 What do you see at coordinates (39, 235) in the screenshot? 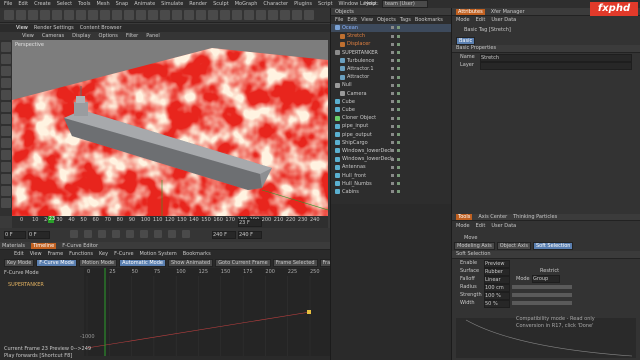
I see `min-frame-field: 0 F` at bounding box center [39, 235].